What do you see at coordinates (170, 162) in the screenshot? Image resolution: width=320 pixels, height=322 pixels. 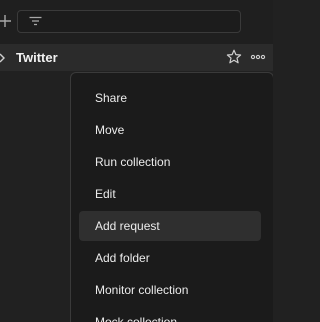 I see `menu-item-run-collection: Run collection` at bounding box center [170, 162].